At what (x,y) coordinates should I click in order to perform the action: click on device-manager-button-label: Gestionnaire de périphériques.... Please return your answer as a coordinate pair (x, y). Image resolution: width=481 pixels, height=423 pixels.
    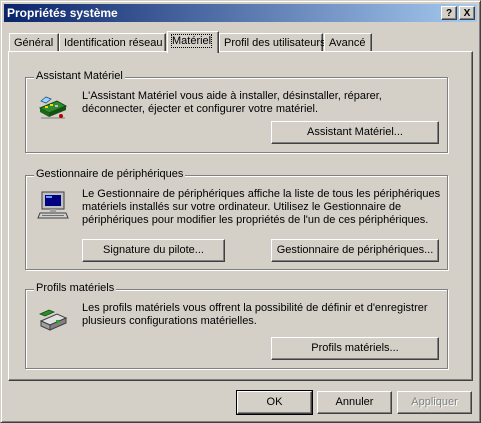
    Looking at the image, I should click on (355, 250).